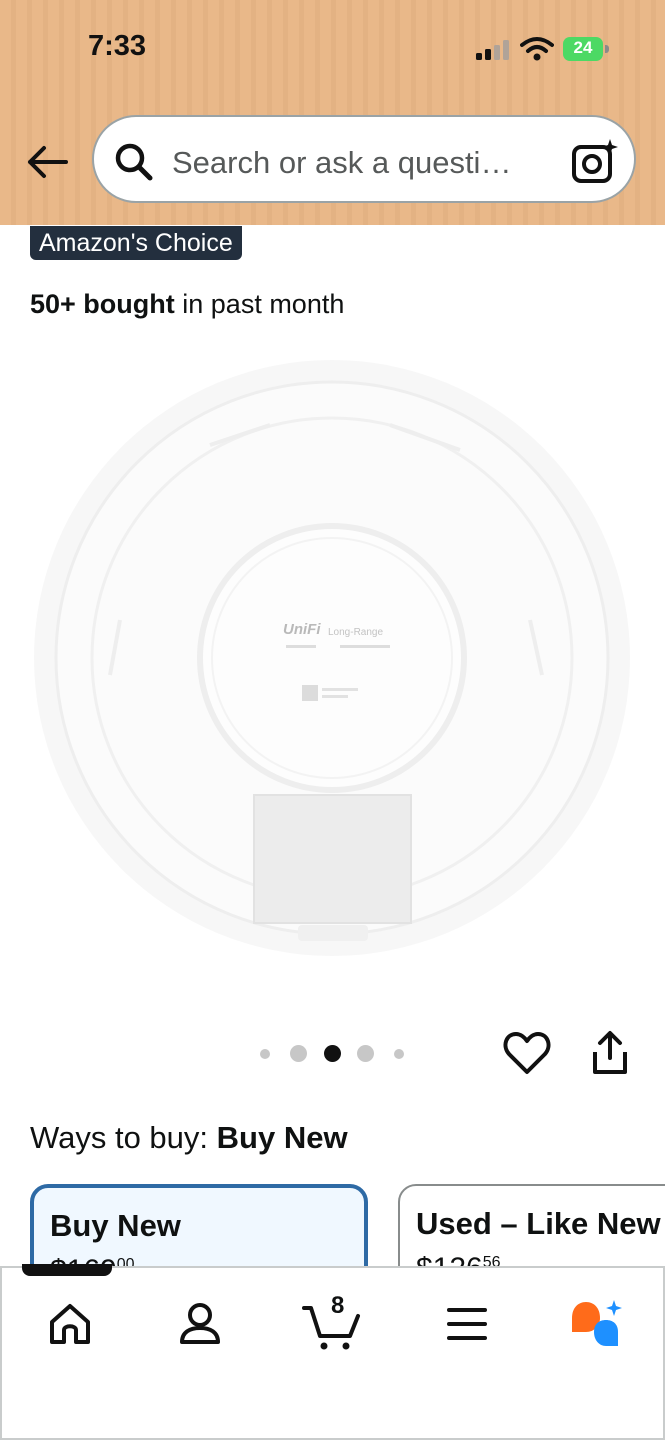  I want to click on pager-dot-active, so click(332, 1053).